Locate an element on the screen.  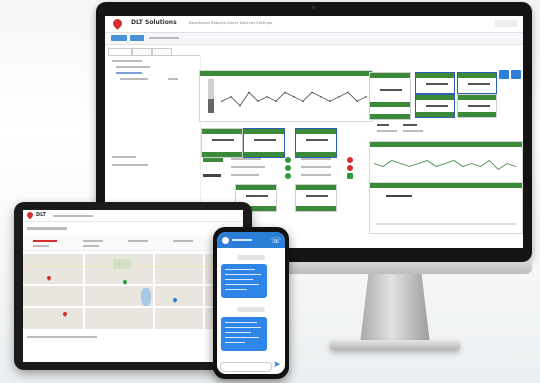
tree-count is located at coordinates (173, 79).